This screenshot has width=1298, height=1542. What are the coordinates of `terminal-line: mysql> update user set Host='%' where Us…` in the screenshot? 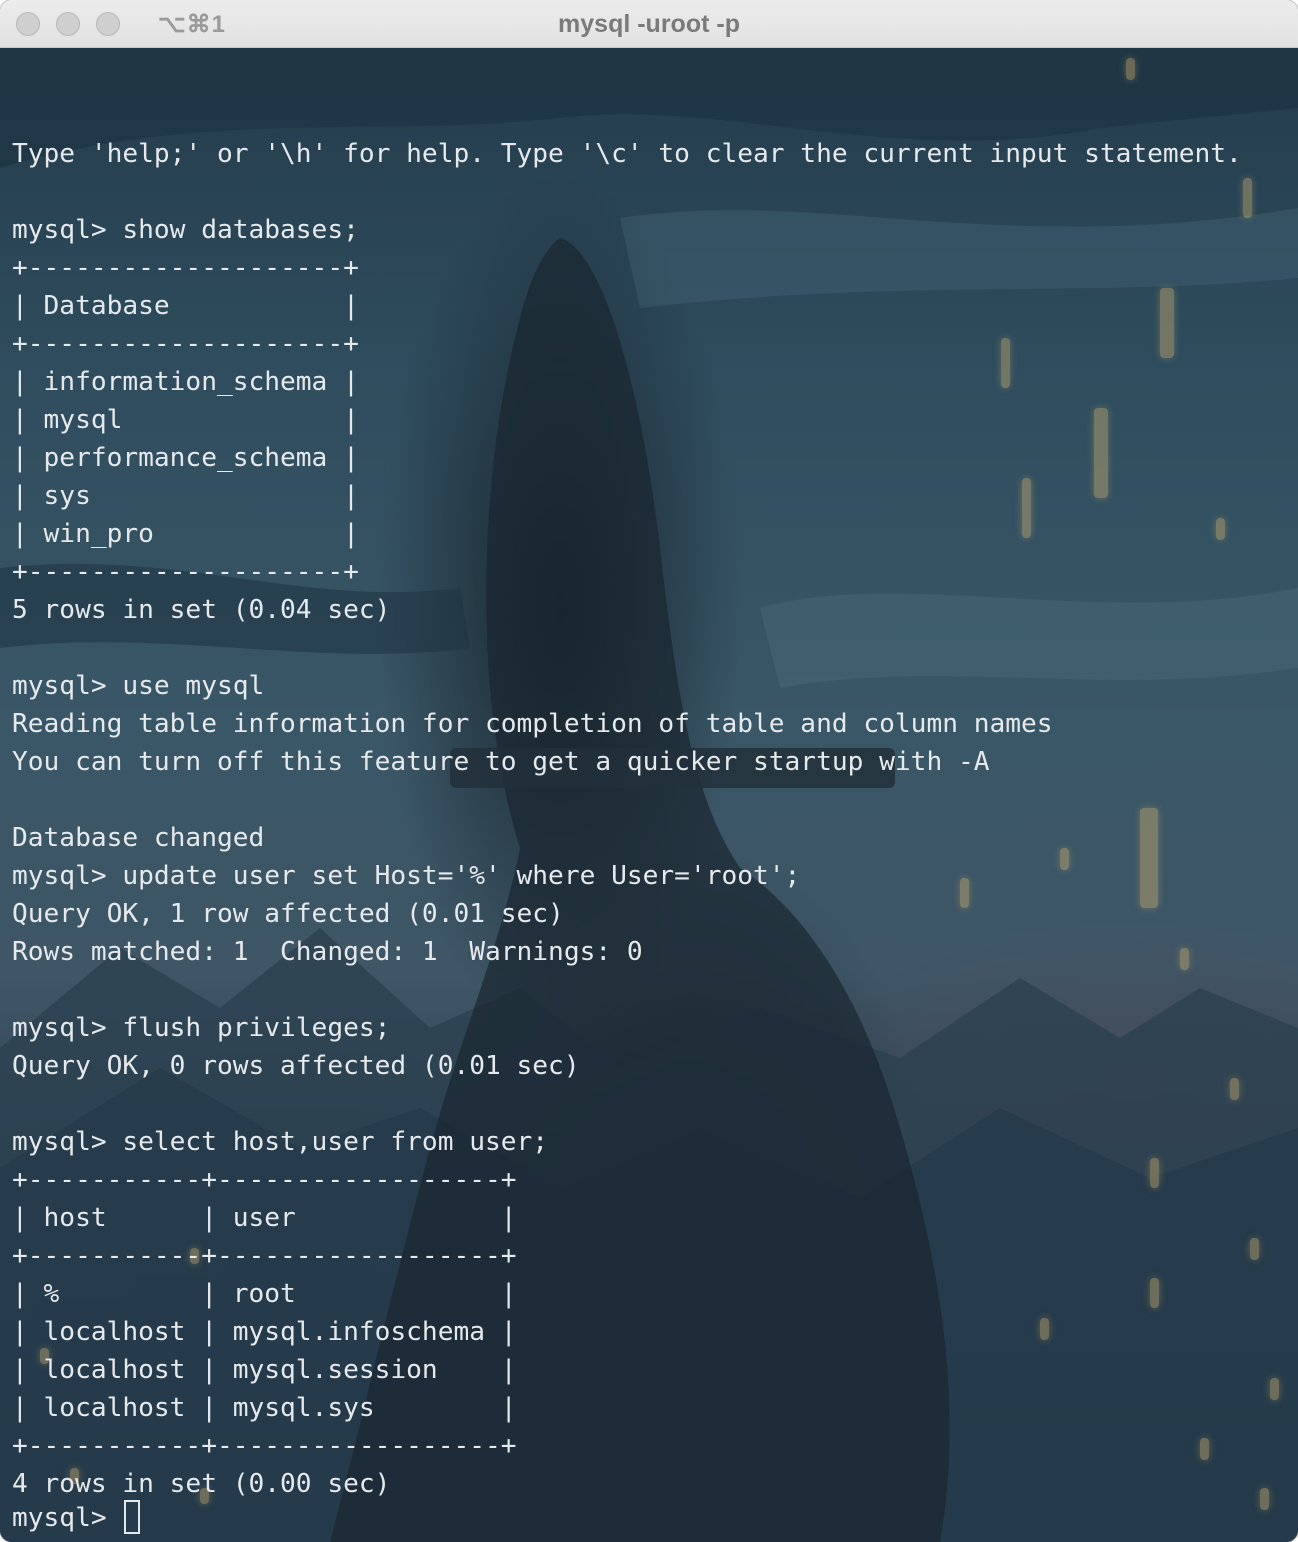 It's located at (406, 876).